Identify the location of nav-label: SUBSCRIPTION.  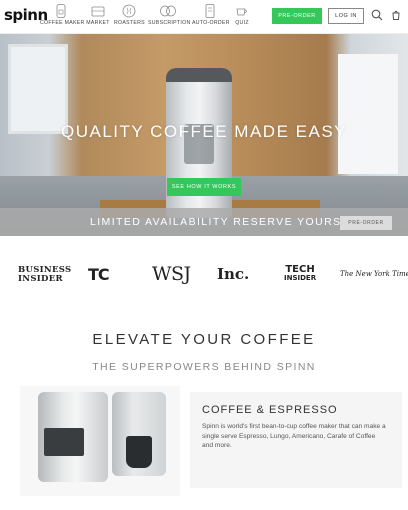
(169, 23).